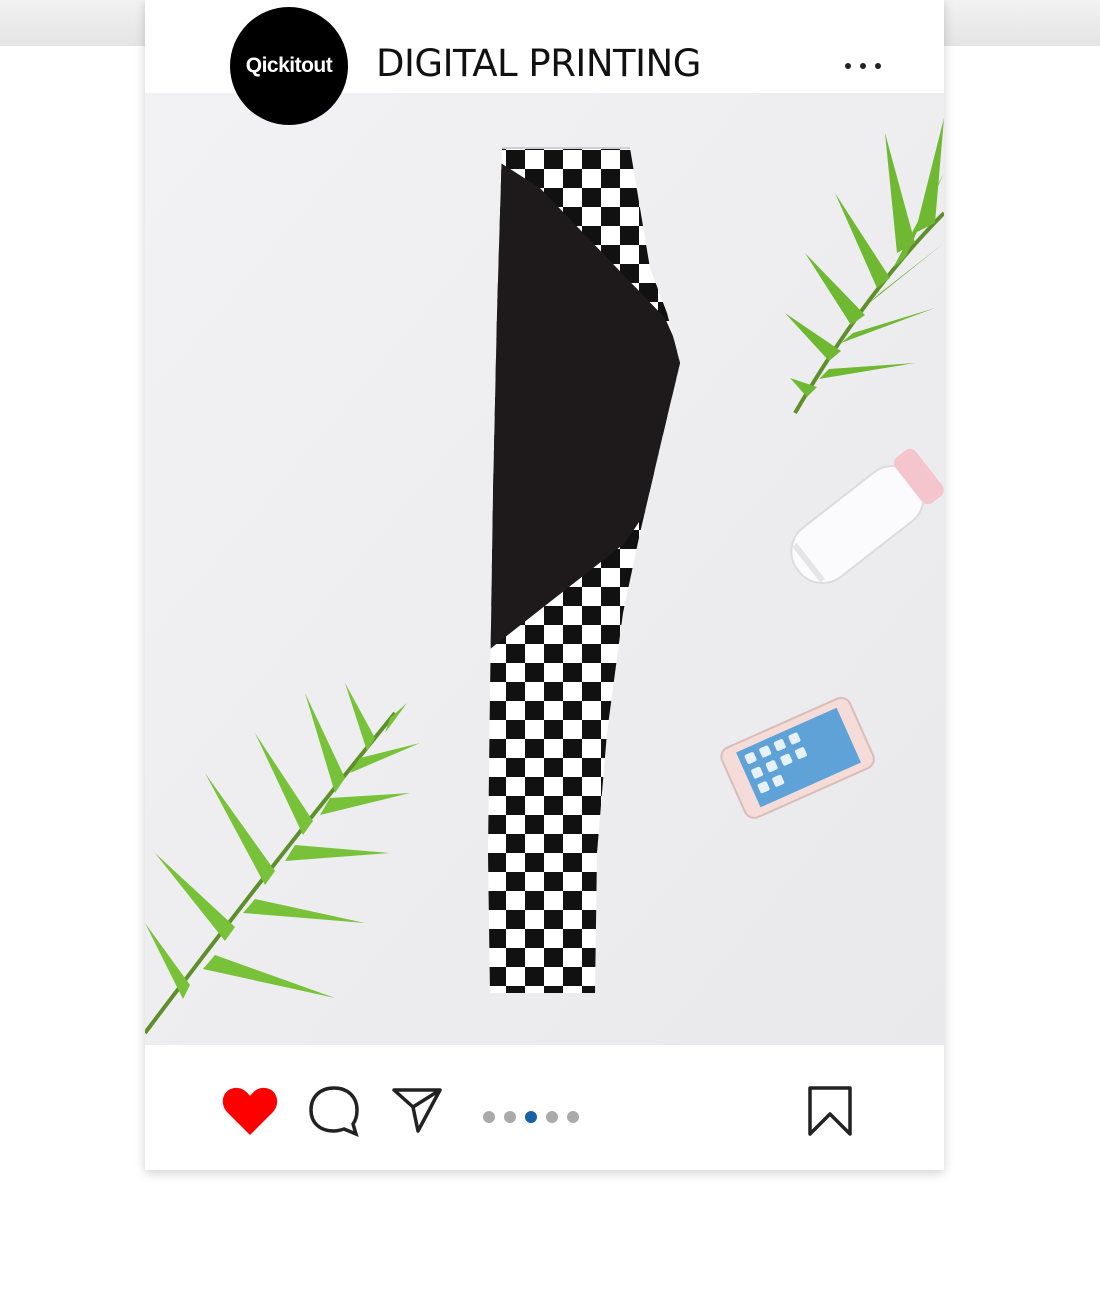  I want to click on bookmark-icon, so click(830, 1111).